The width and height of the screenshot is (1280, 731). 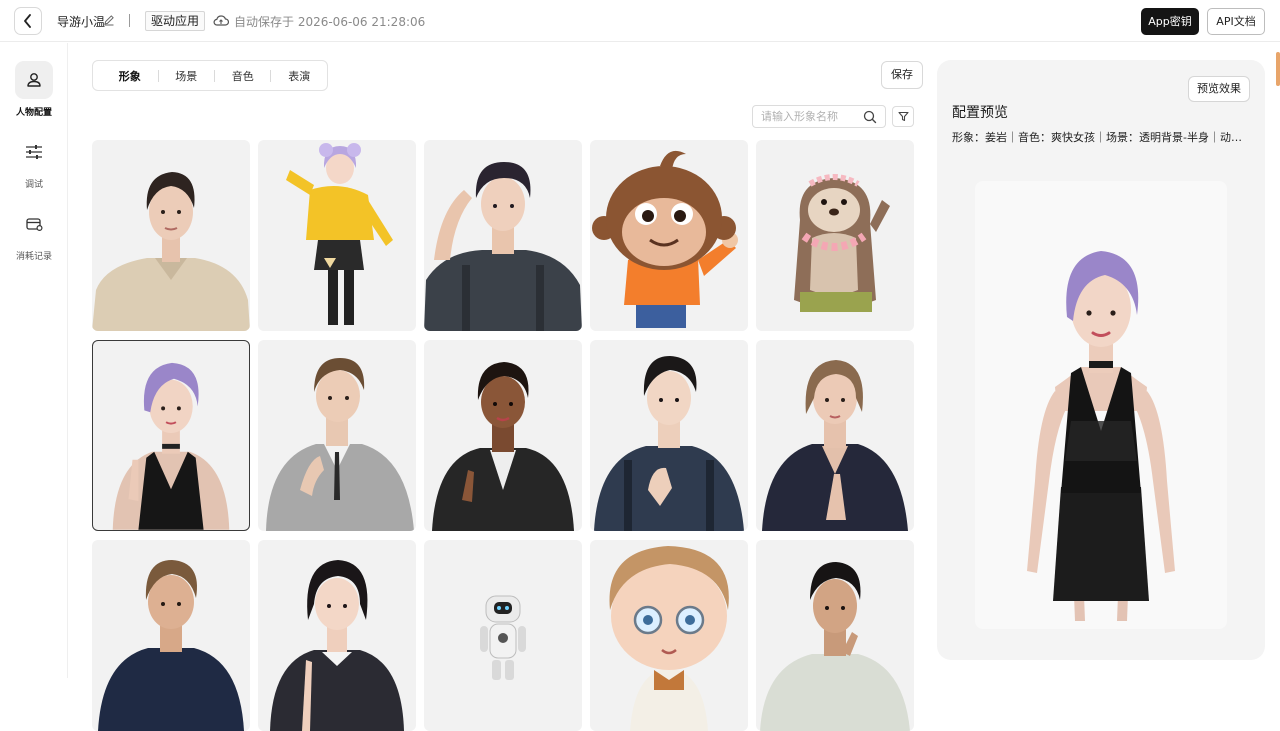 What do you see at coordinates (34, 80) in the screenshot?
I see `person-icon` at bounding box center [34, 80].